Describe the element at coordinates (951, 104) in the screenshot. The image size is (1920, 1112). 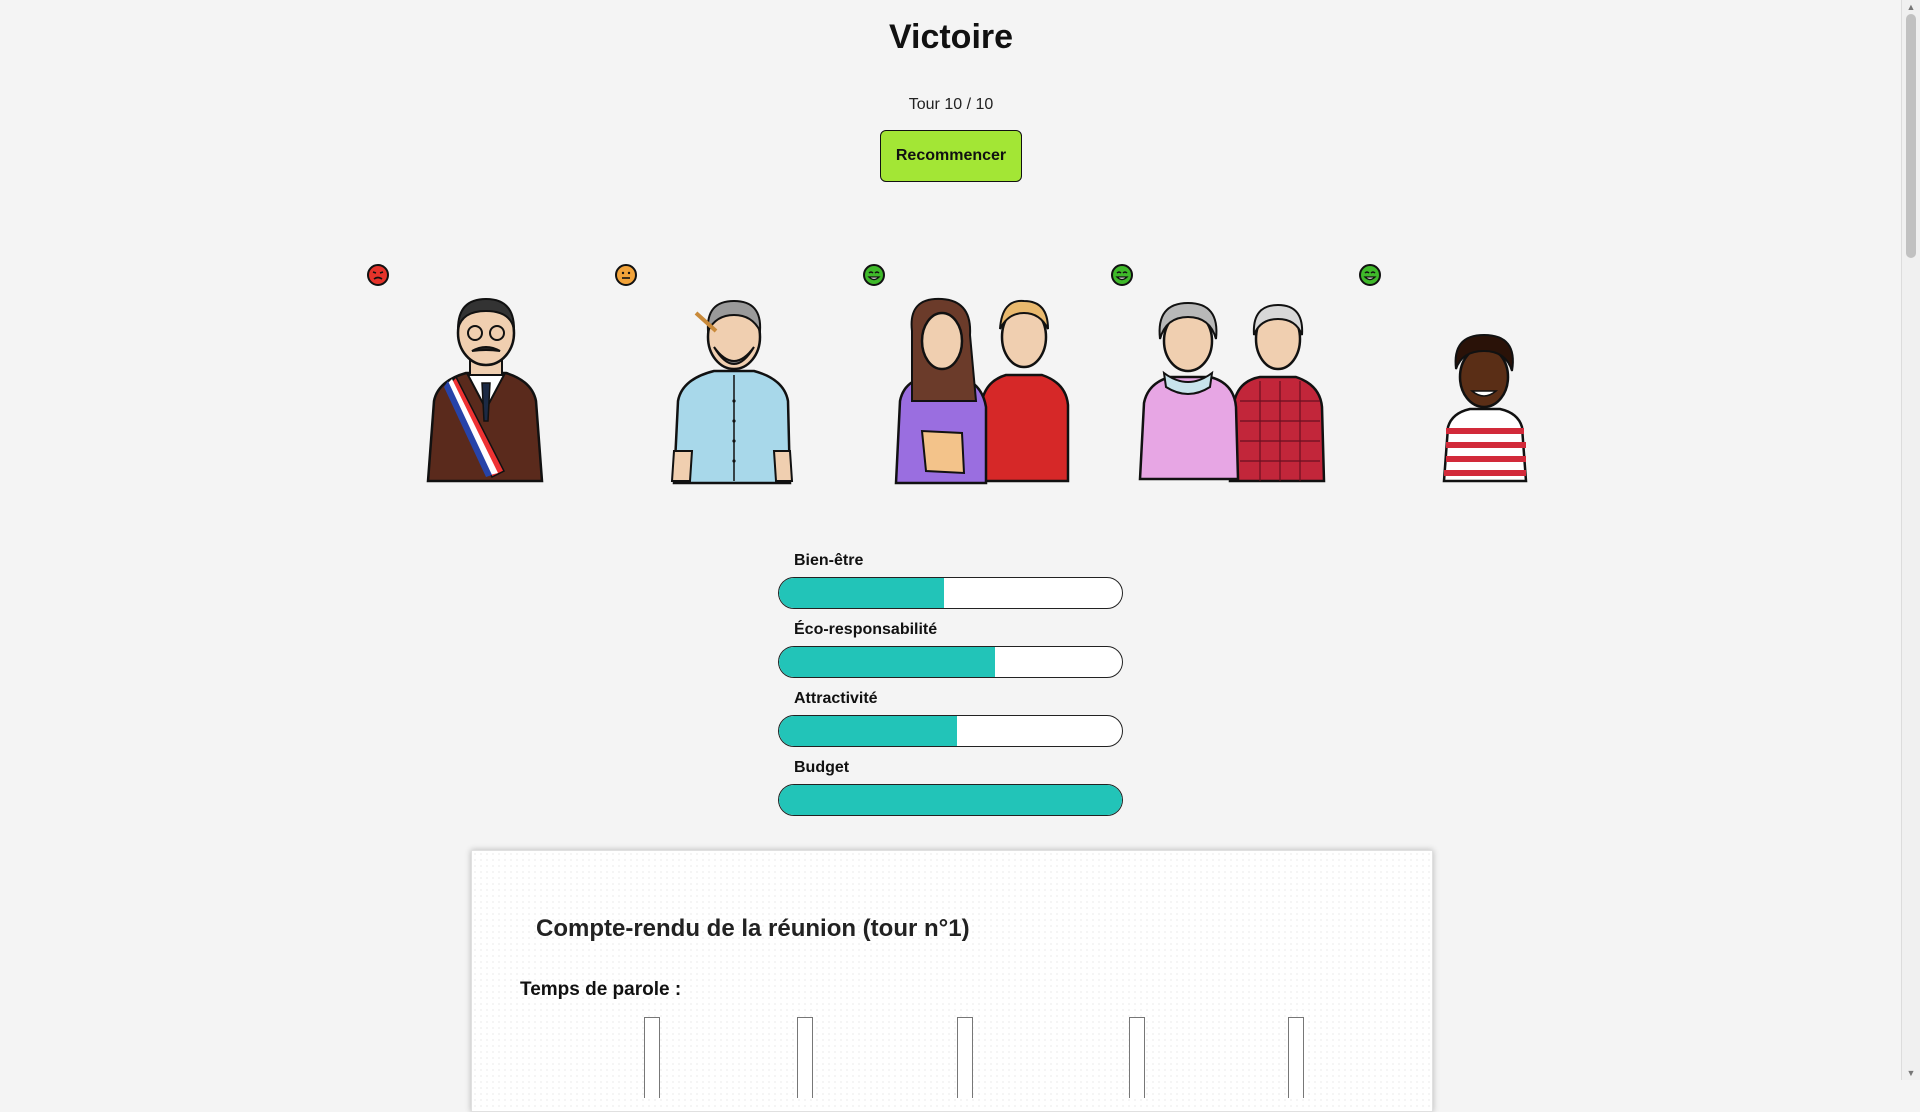
I see `turn-counter: Tour 10 / 10` at that location.